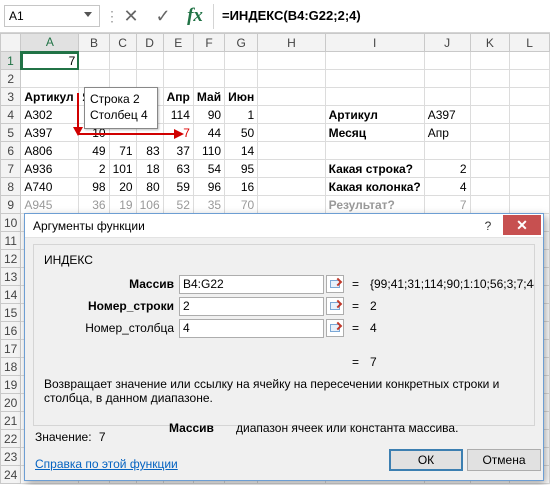 This screenshot has height=485, width=550. I want to click on row-header: 2, so click(11, 78).